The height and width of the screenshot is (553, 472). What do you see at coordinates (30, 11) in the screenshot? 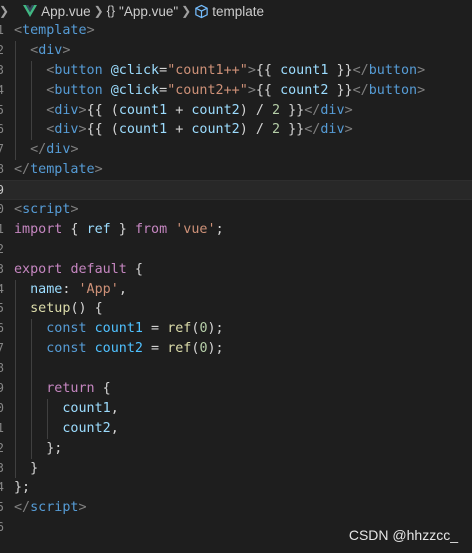
I see `vue-logo-icon` at bounding box center [30, 11].